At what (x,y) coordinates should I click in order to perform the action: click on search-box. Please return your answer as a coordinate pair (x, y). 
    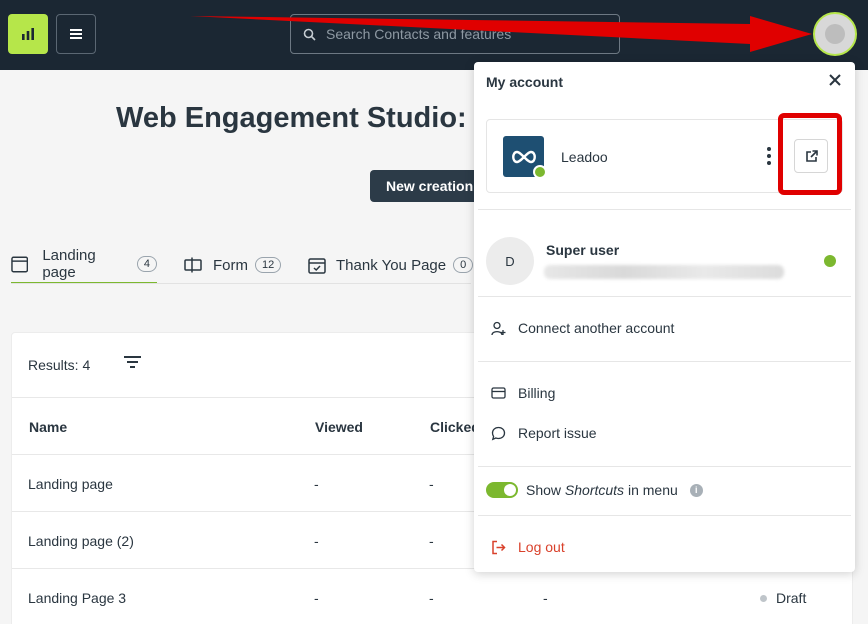
    Looking at the image, I should click on (455, 34).